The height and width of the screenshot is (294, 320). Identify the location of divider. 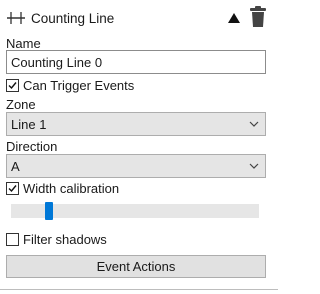
(139, 289).